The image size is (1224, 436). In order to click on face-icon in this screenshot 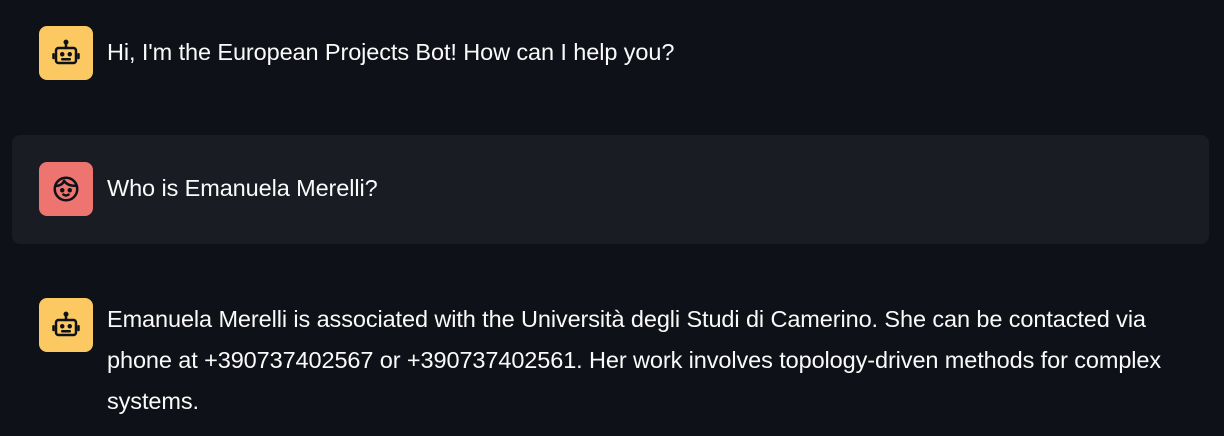, I will do `click(66, 189)`.